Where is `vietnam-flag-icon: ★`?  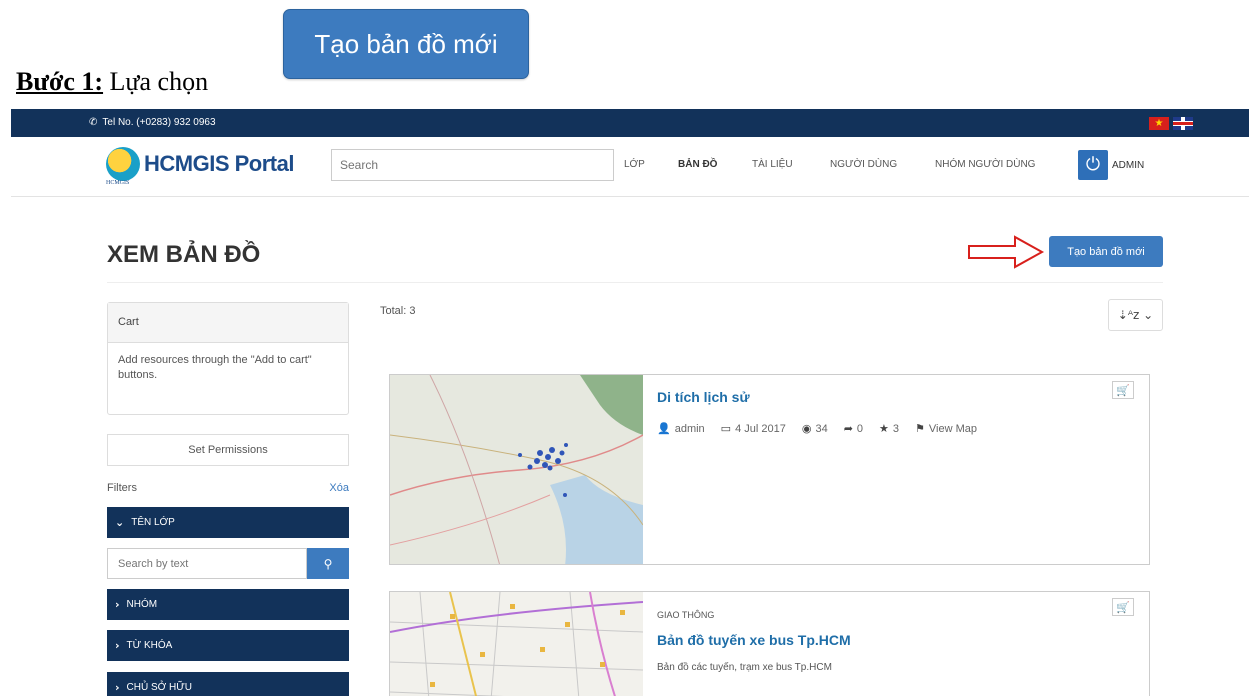
vietnam-flag-icon: ★ is located at coordinates (1159, 123).